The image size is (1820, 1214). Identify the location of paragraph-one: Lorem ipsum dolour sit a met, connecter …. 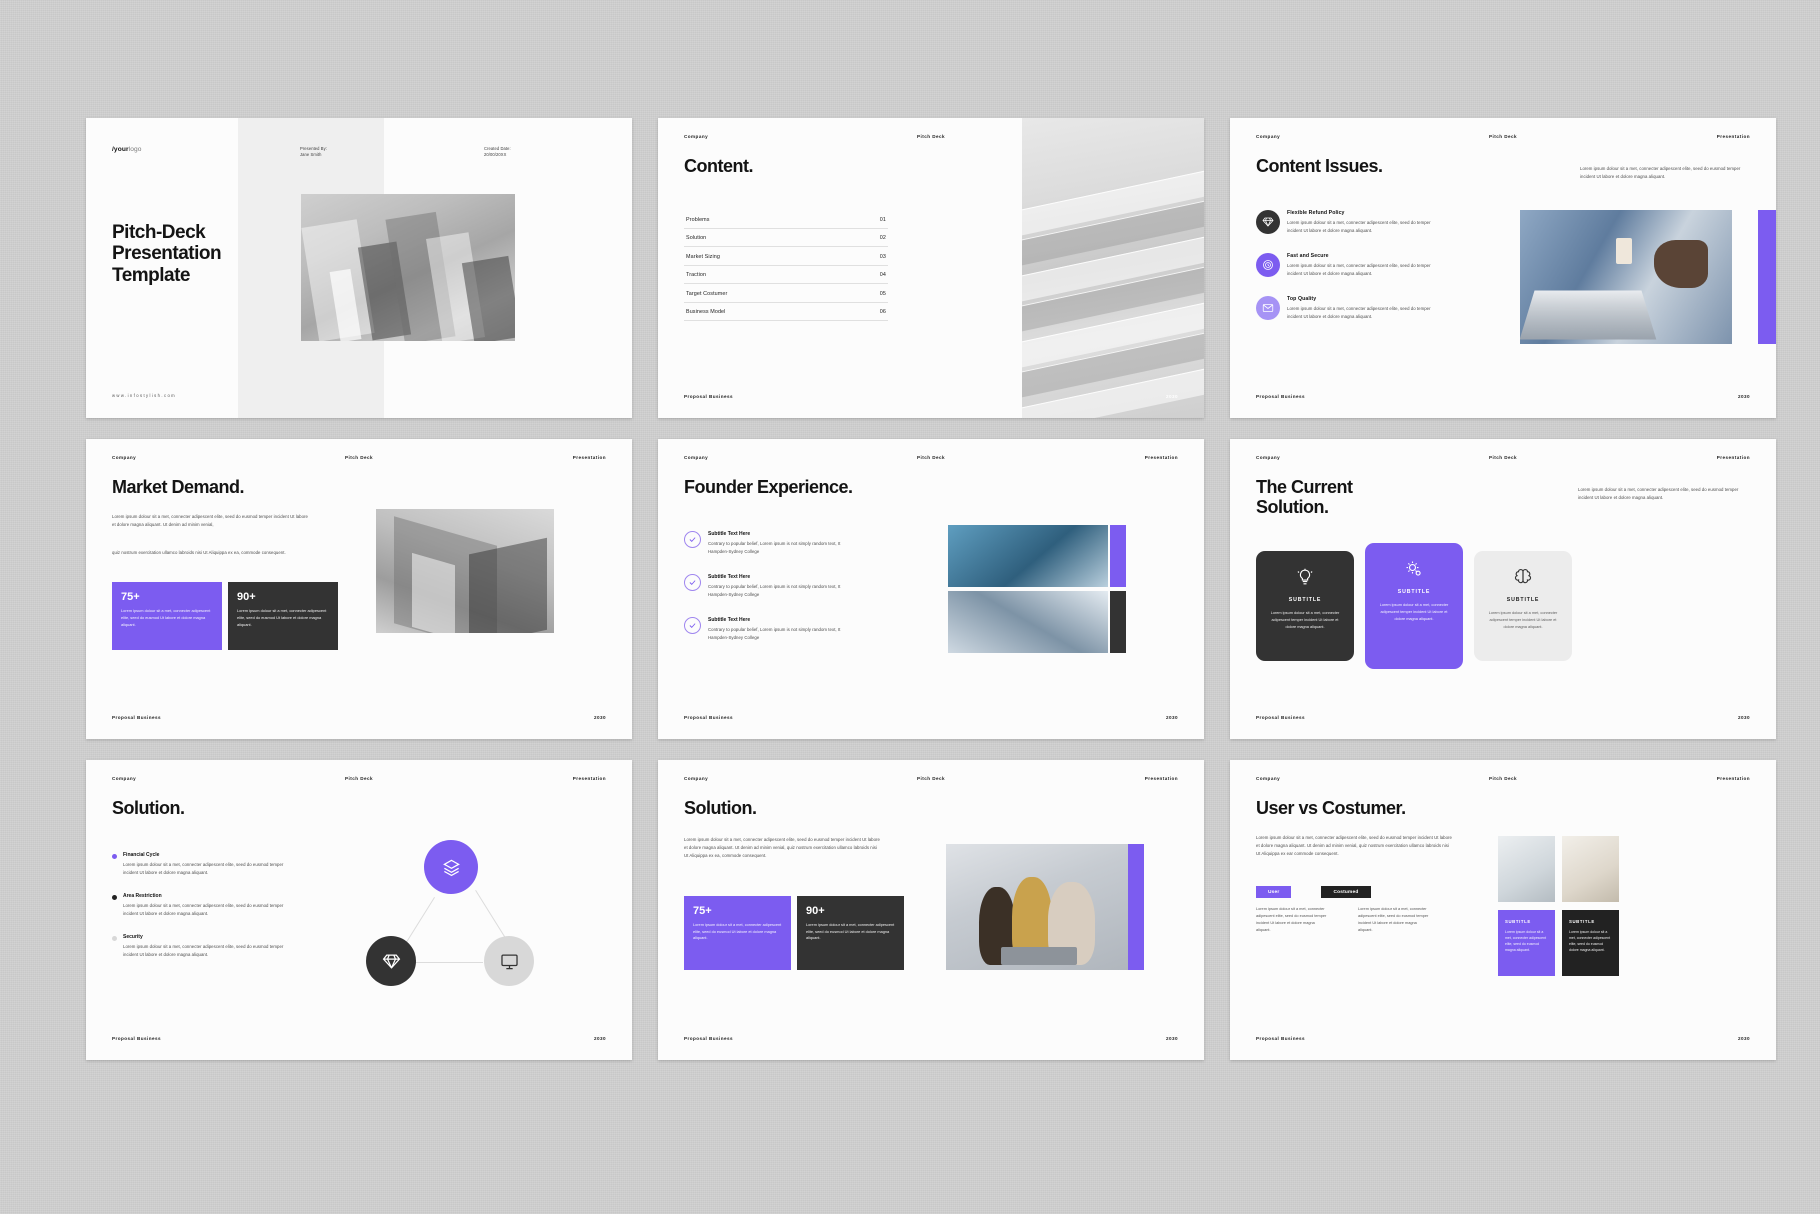
(210, 520).